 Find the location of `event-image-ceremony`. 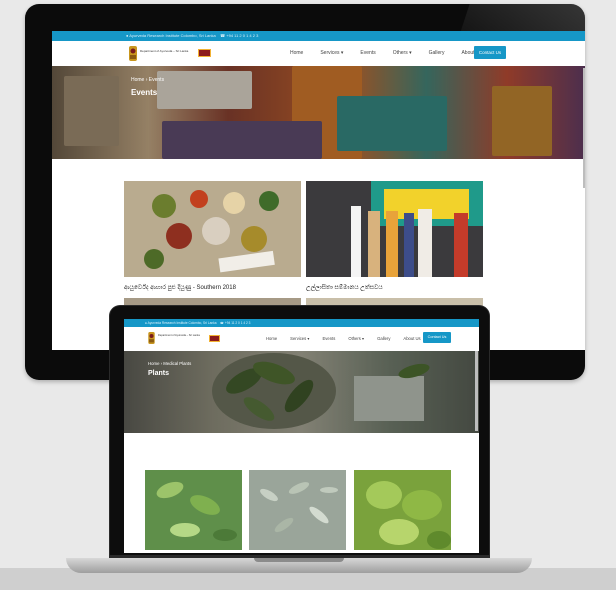

event-image-ceremony is located at coordinates (394, 229).